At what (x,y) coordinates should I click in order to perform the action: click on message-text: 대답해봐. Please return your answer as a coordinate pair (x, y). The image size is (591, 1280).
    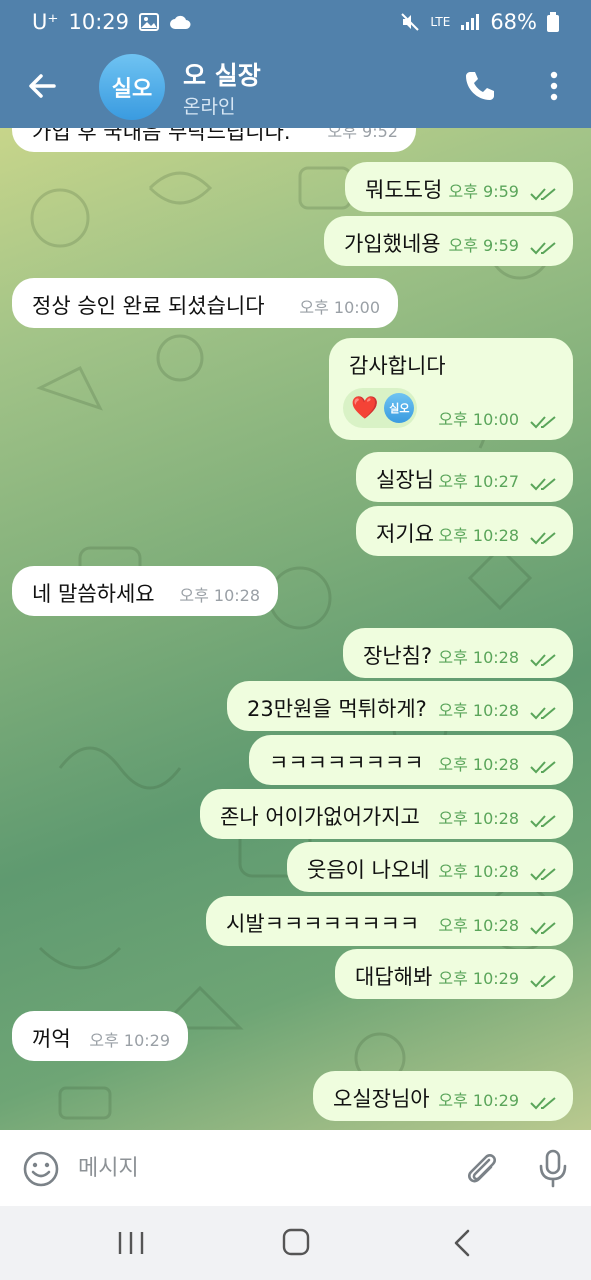
    Looking at the image, I should click on (394, 977).